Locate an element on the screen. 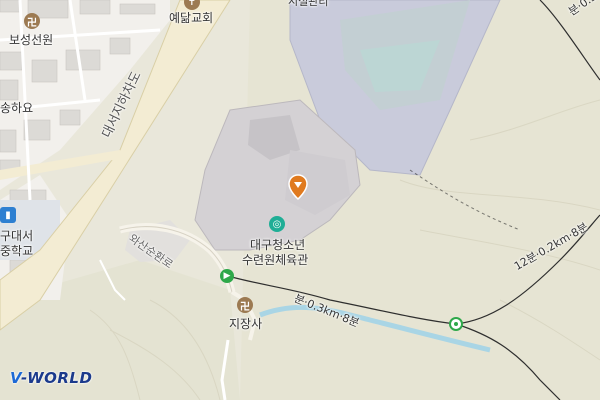 Image resolution: width=600 pixels, height=400 pixels. temple-boseong-label: 보성선원 is located at coordinates (31, 39).